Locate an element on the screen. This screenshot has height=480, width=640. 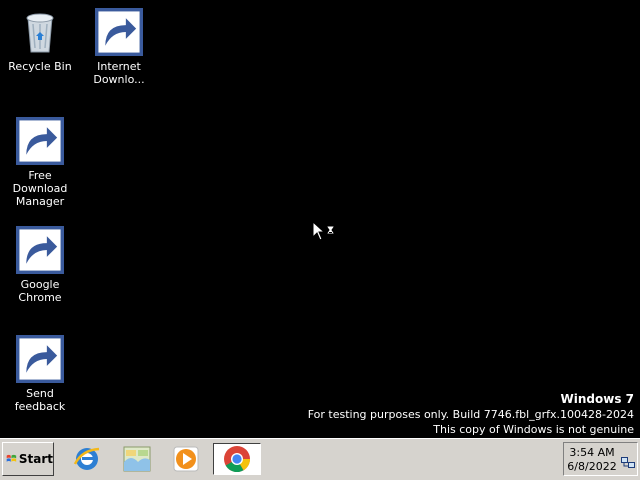
internet-download-manager-icon is located at coordinates (119, 32).